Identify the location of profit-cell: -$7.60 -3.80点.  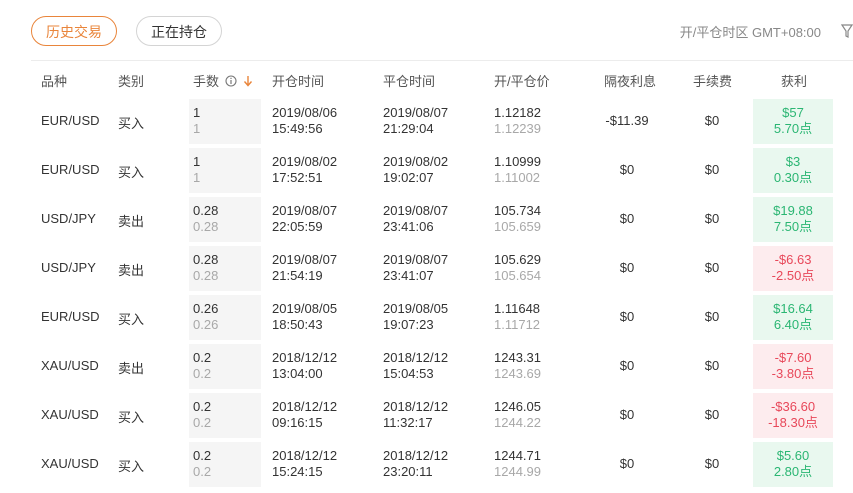
(793, 366).